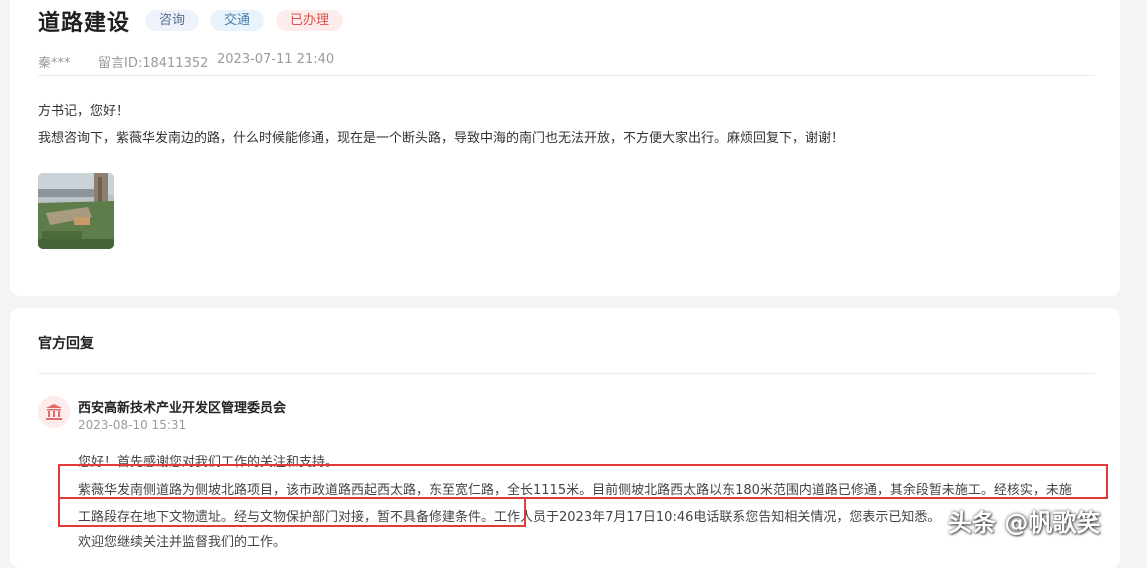 This screenshot has width=1147, height=568. Describe the element at coordinates (276, 59) in the screenshot. I see `message-timestamp: 2023-07-11 21:40` at that location.